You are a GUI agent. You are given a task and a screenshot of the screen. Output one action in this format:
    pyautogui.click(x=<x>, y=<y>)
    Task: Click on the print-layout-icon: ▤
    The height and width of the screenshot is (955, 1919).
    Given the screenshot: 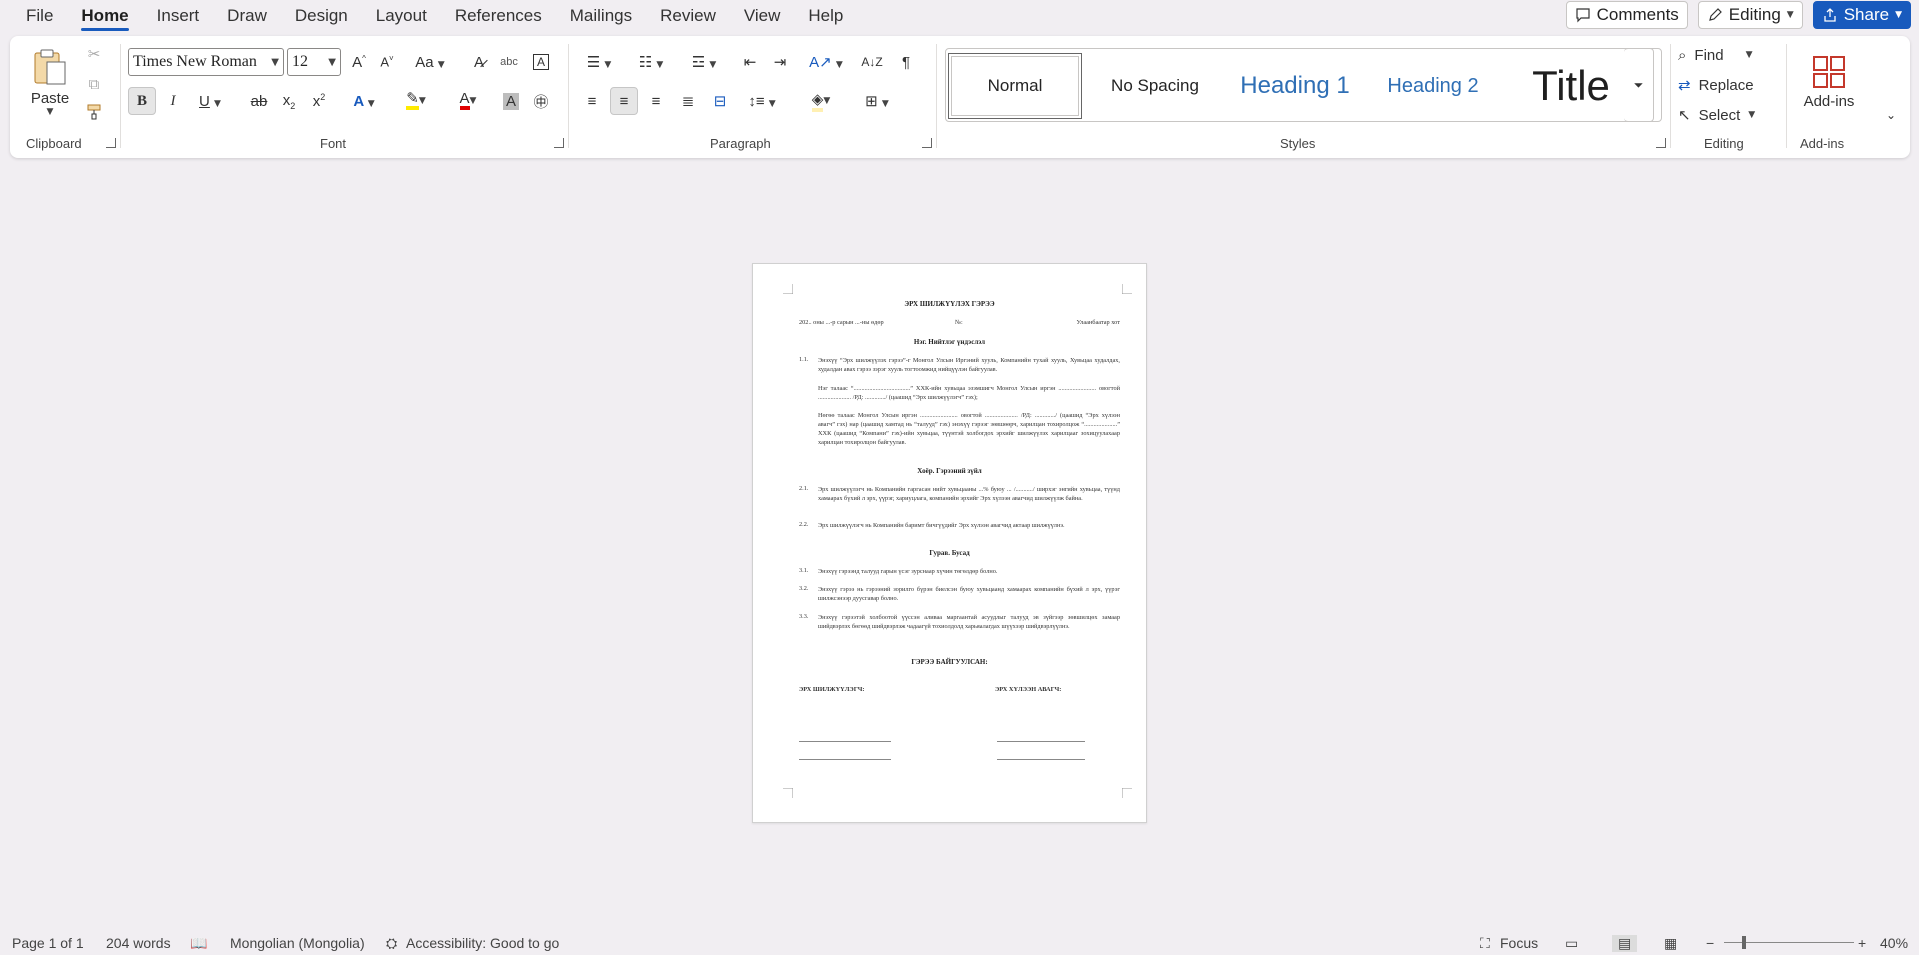 What is the action you would take?
    pyautogui.click(x=1625, y=943)
    